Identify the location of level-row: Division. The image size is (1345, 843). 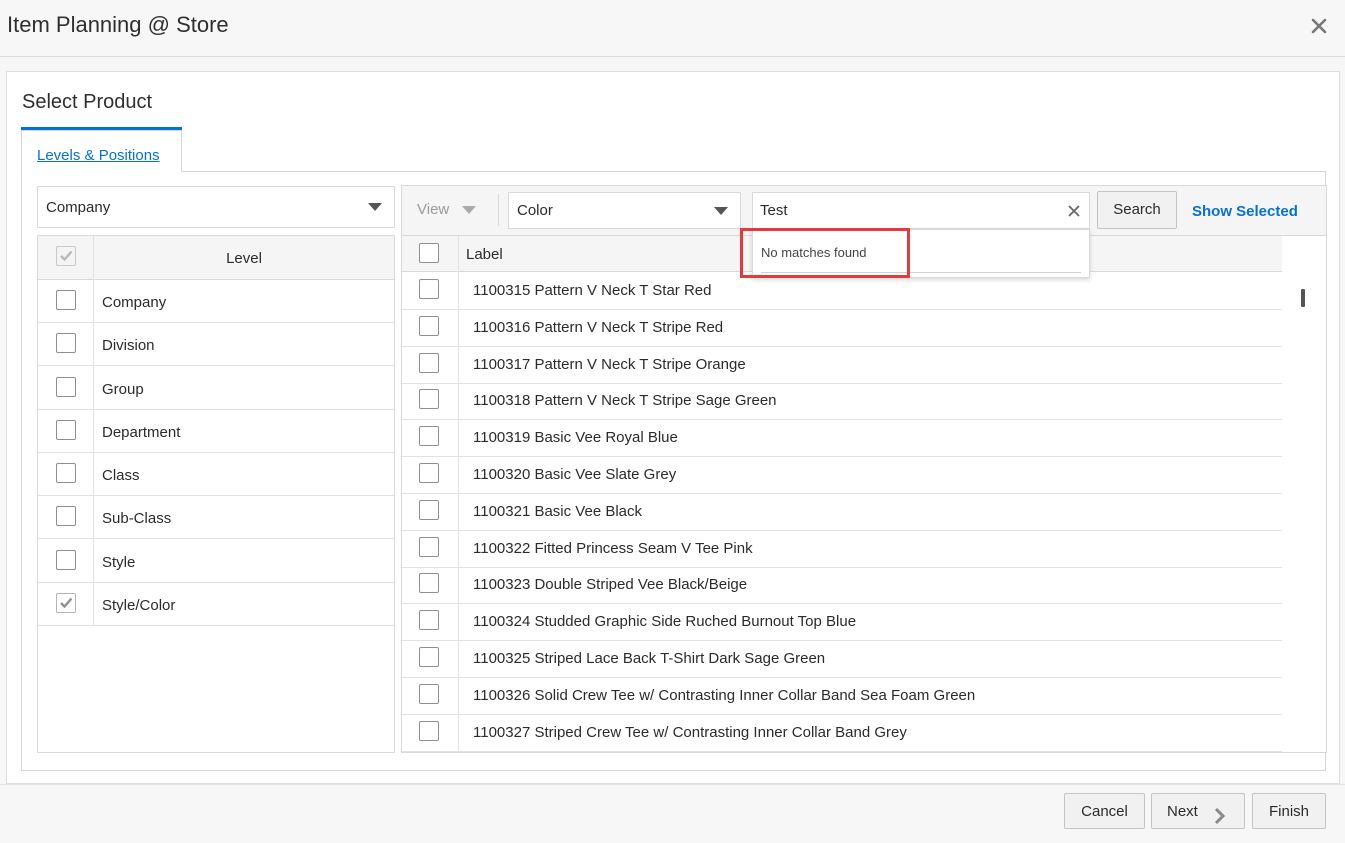
(216, 345).